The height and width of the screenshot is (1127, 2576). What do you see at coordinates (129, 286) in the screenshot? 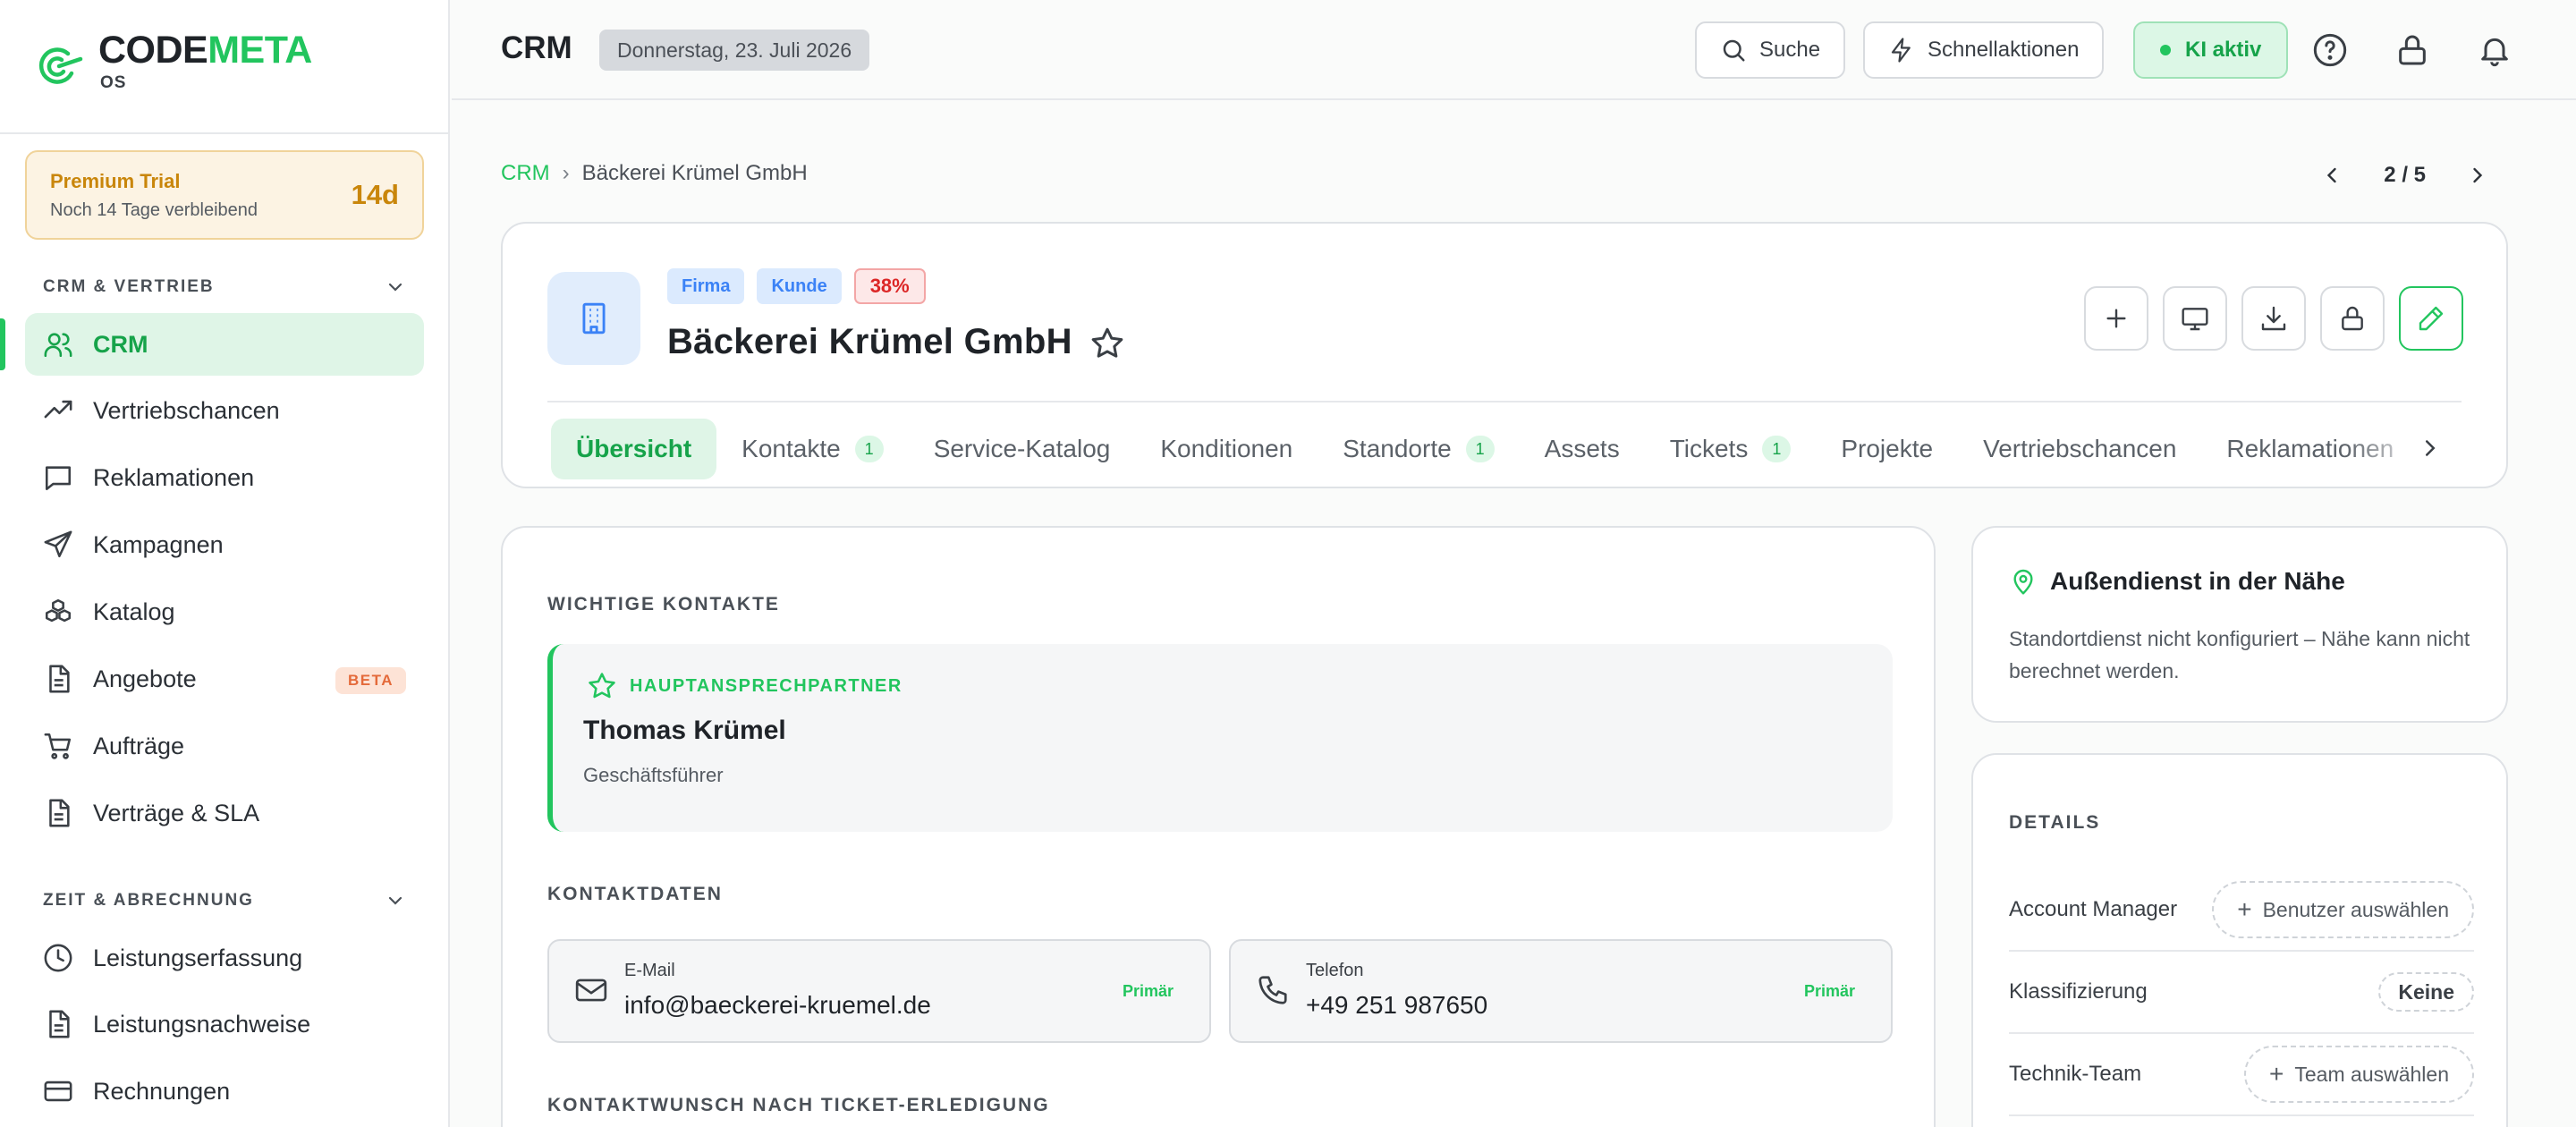
I see `nav-group-label: CRM & VERTRIEB` at bounding box center [129, 286].